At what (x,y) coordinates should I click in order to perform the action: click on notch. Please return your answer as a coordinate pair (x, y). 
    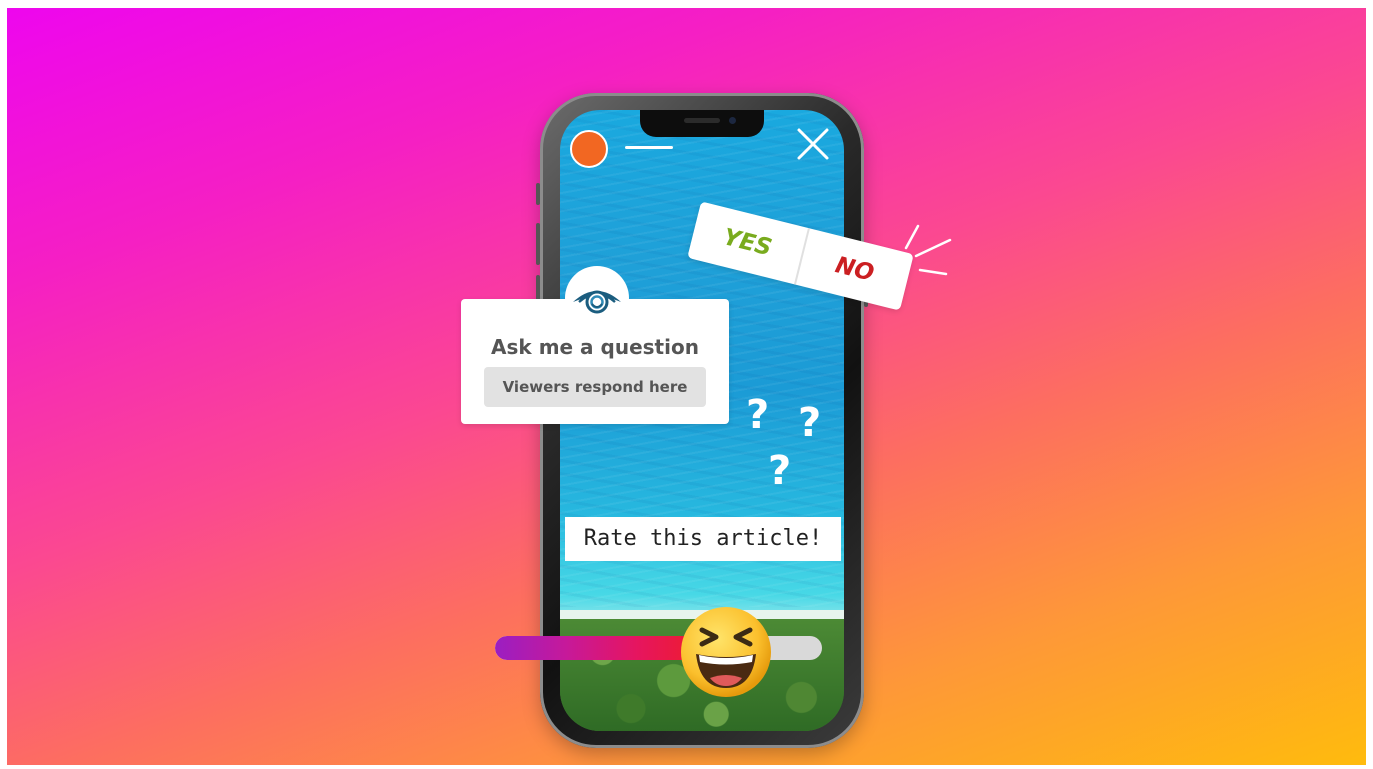
    Looking at the image, I should click on (702, 123).